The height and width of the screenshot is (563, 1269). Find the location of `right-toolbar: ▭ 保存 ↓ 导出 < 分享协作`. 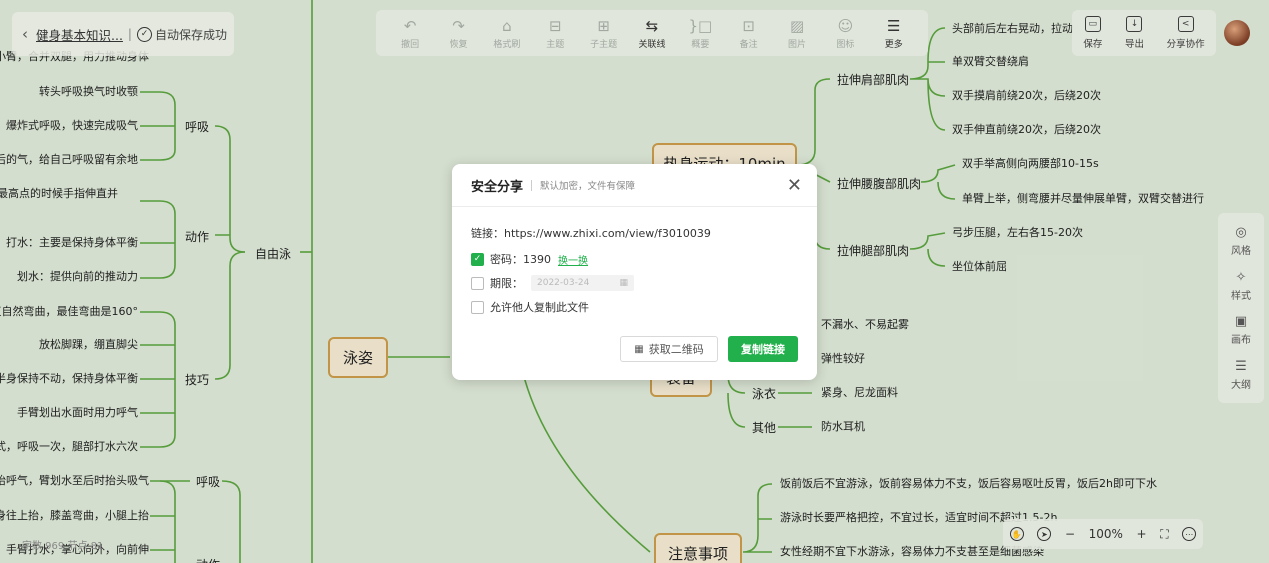

right-toolbar: ▭ 保存 ↓ 导出 < 分享协作 is located at coordinates (1144, 33).